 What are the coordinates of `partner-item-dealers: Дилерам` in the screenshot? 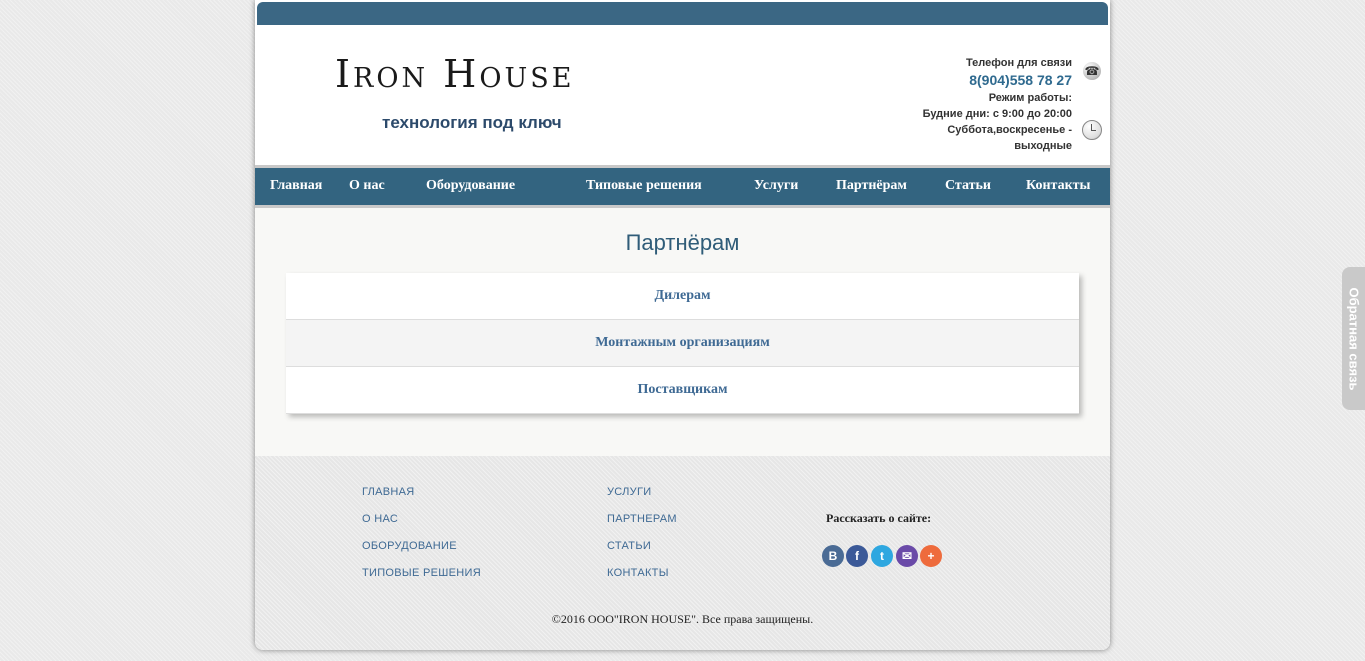 It's located at (682, 296).